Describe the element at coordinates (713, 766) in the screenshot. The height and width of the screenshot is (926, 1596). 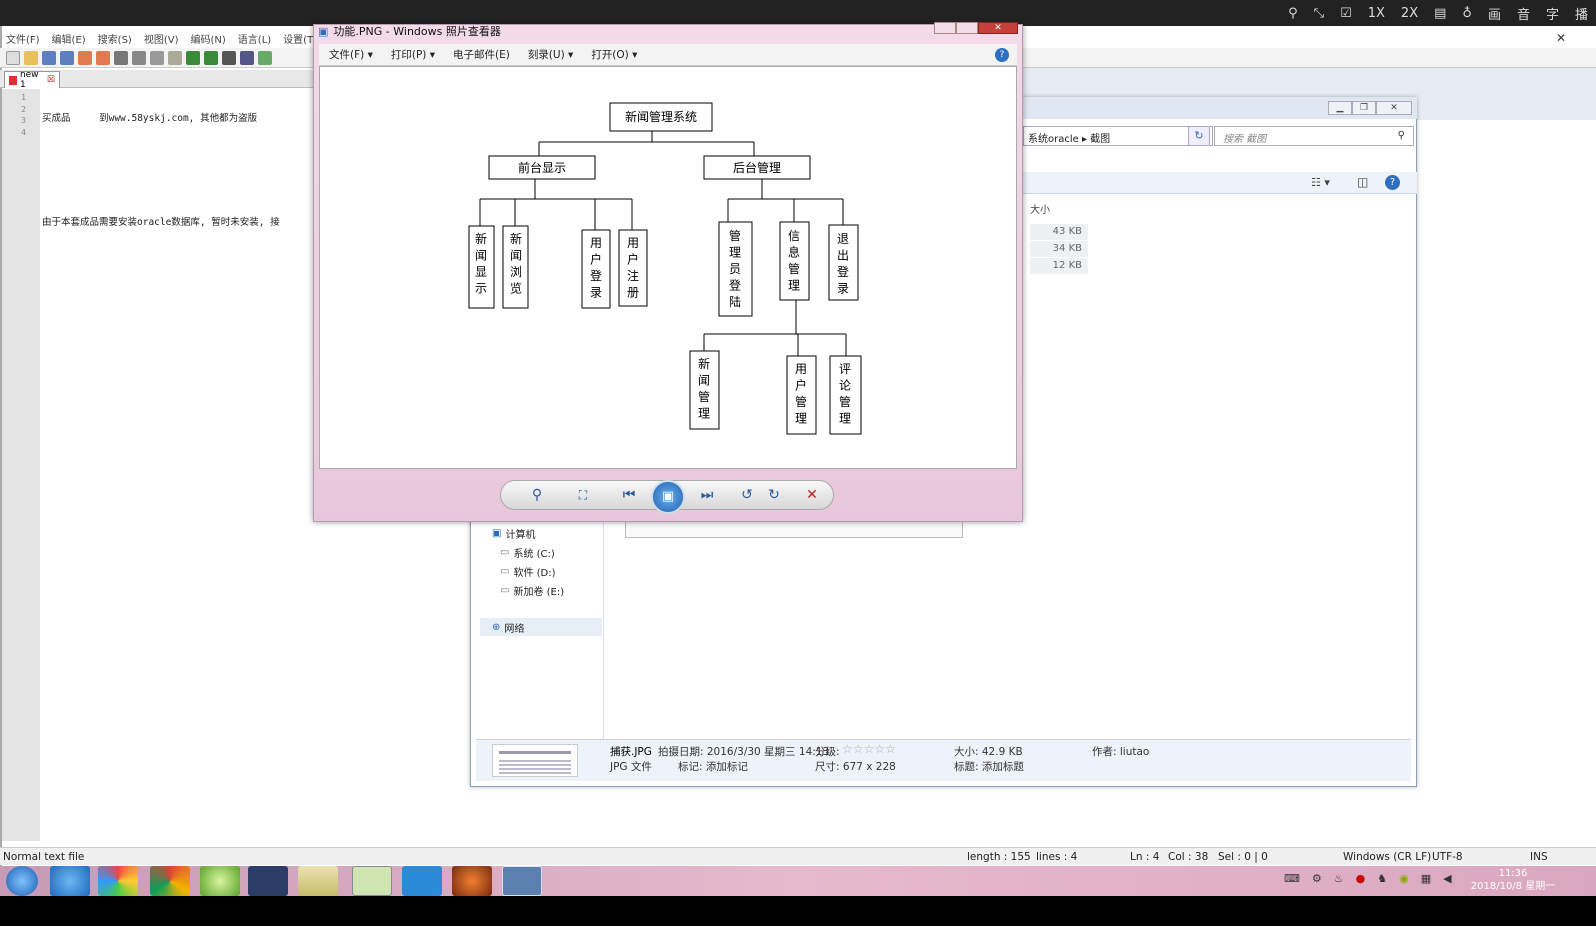
I see `tags-field: 标记: 添加标记` at that location.